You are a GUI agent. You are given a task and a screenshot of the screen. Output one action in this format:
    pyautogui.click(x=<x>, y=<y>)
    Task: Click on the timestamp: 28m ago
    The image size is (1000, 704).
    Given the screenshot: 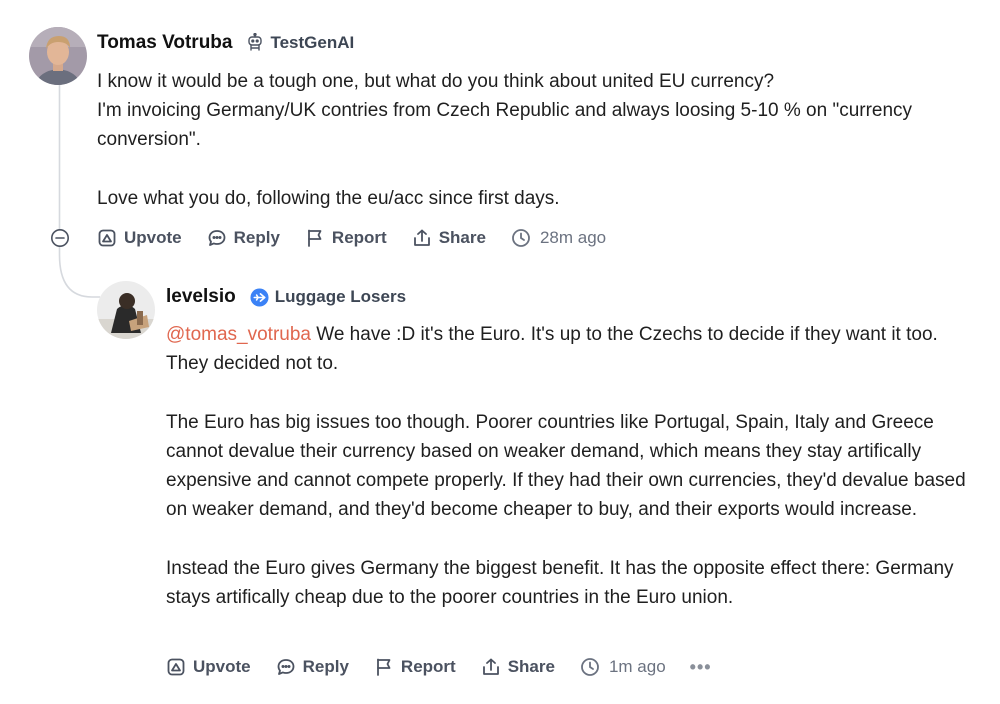 What is the action you would take?
    pyautogui.click(x=558, y=238)
    